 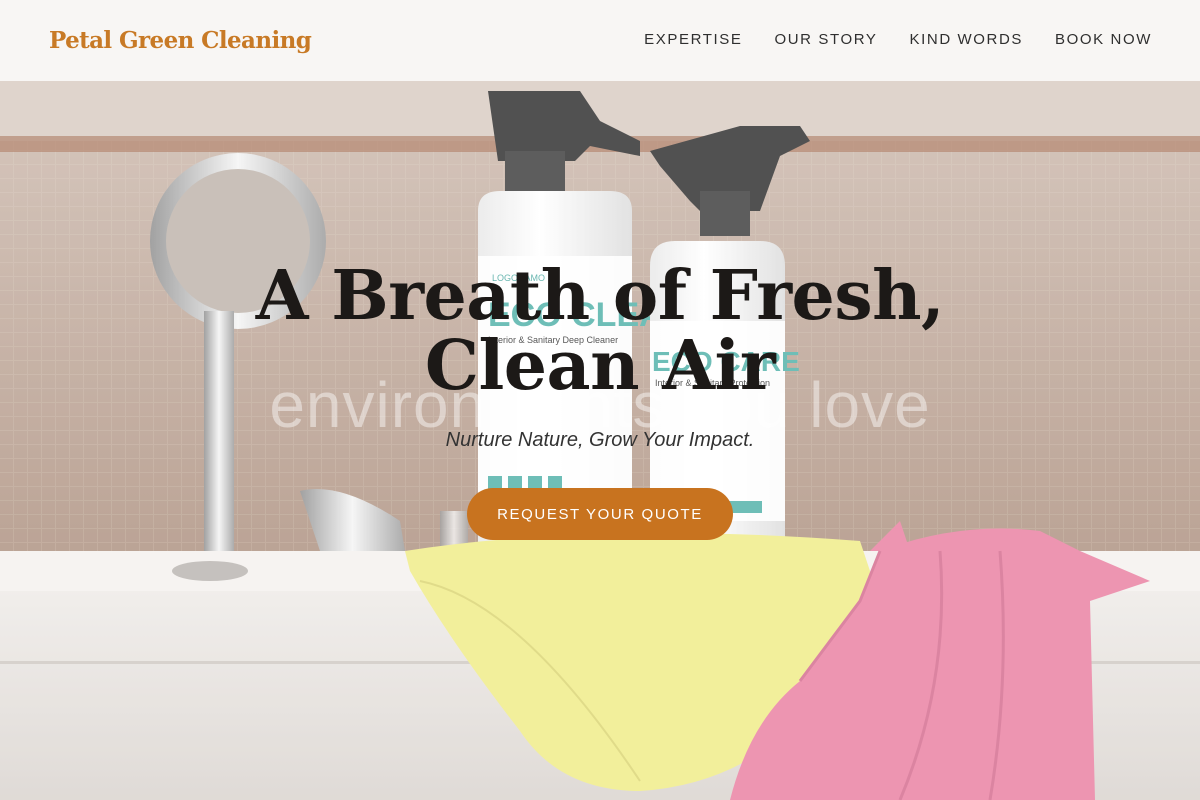 I want to click on site-logo: Petal Green Cleaning, so click(x=180, y=40).